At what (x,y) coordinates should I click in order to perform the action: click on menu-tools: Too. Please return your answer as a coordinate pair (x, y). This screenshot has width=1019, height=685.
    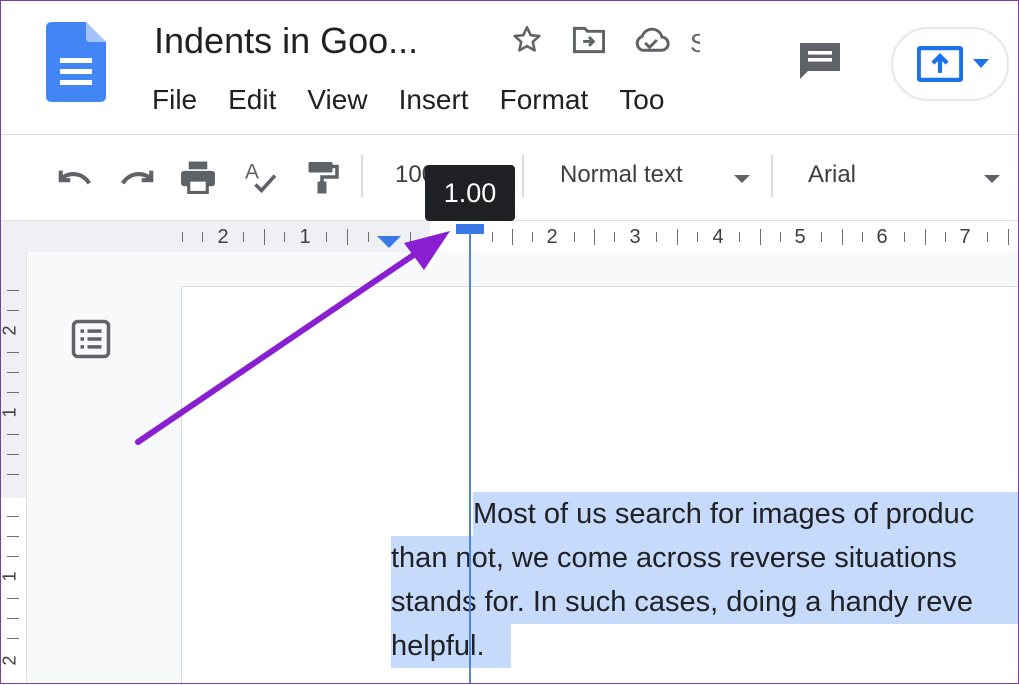
    Looking at the image, I should click on (641, 100).